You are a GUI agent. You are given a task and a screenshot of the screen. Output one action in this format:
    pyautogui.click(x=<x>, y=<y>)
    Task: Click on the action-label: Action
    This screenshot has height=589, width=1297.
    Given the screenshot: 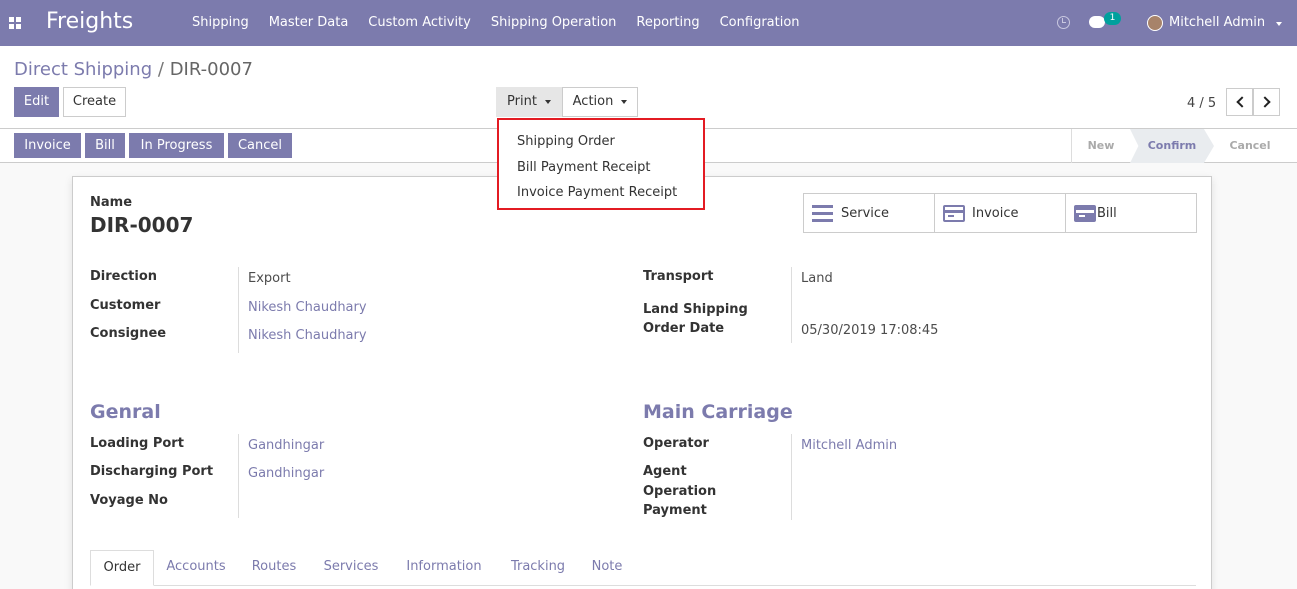 What is the action you would take?
    pyautogui.click(x=593, y=101)
    